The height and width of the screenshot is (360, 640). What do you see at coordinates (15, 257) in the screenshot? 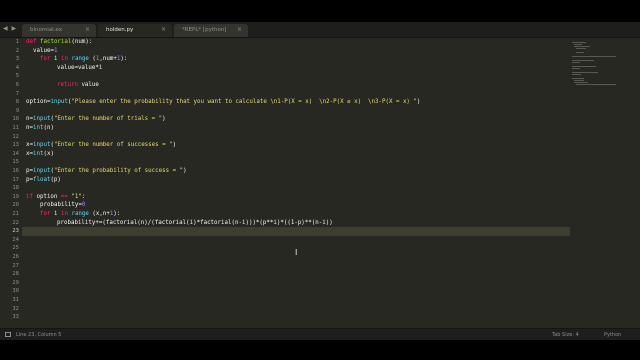
I see `line-number: 26` at bounding box center [15, 257].